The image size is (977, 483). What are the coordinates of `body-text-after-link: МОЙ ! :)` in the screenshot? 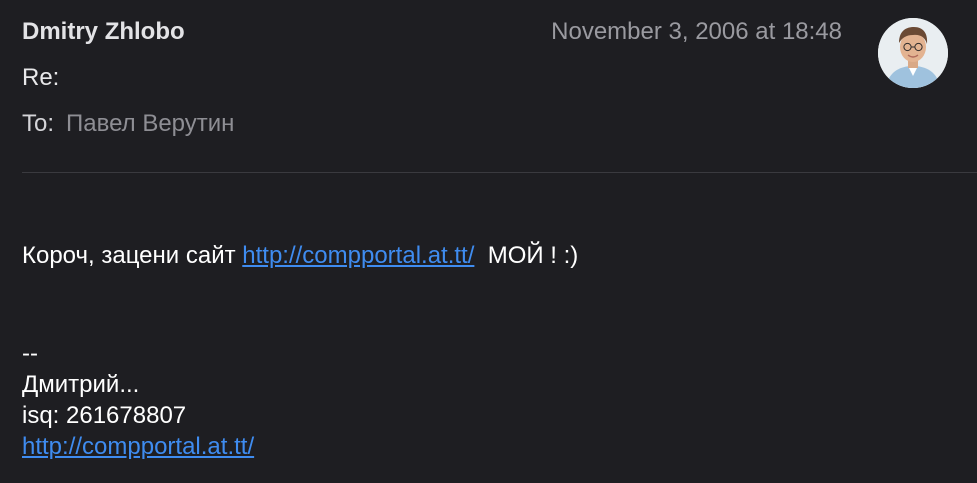 It's located at (526, 255).